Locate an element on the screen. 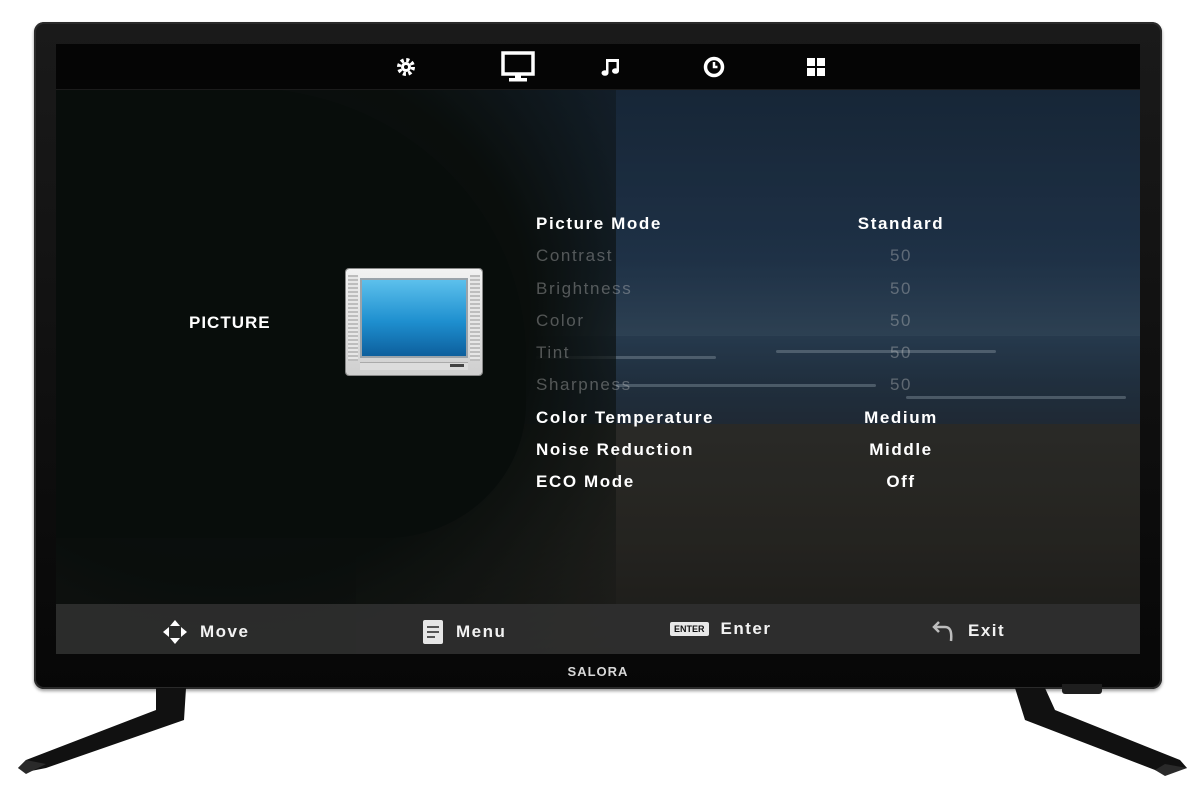  menu-icon is located at coordinates (433, 632).